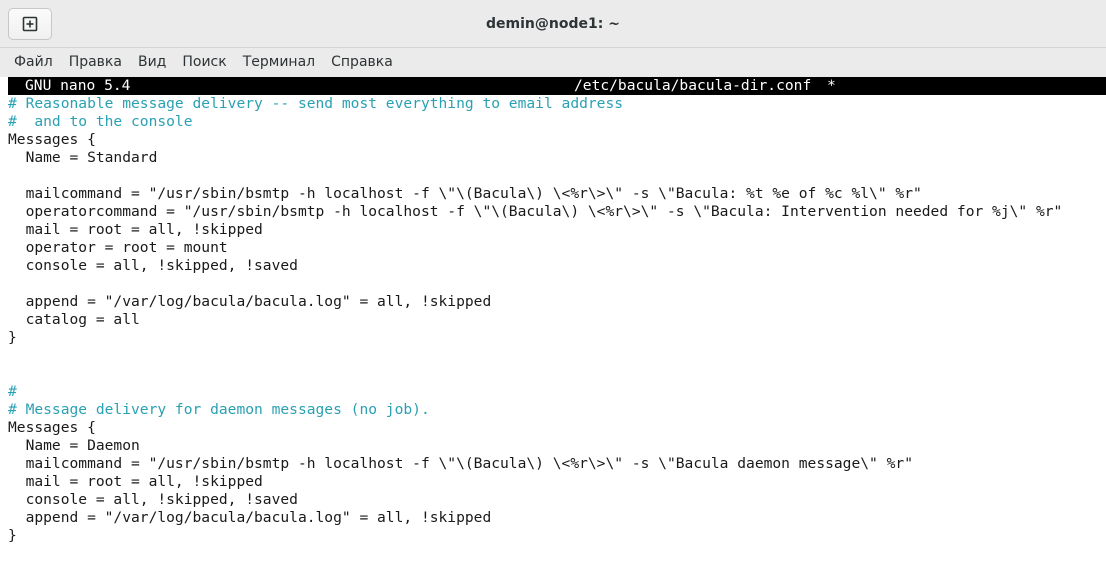 Image resolution: width=1106 pixels, height=563 pixels. Describe the element at coordinates (118, 247) in the screenshot. I see `code-line: operator = root = mount` at that location.